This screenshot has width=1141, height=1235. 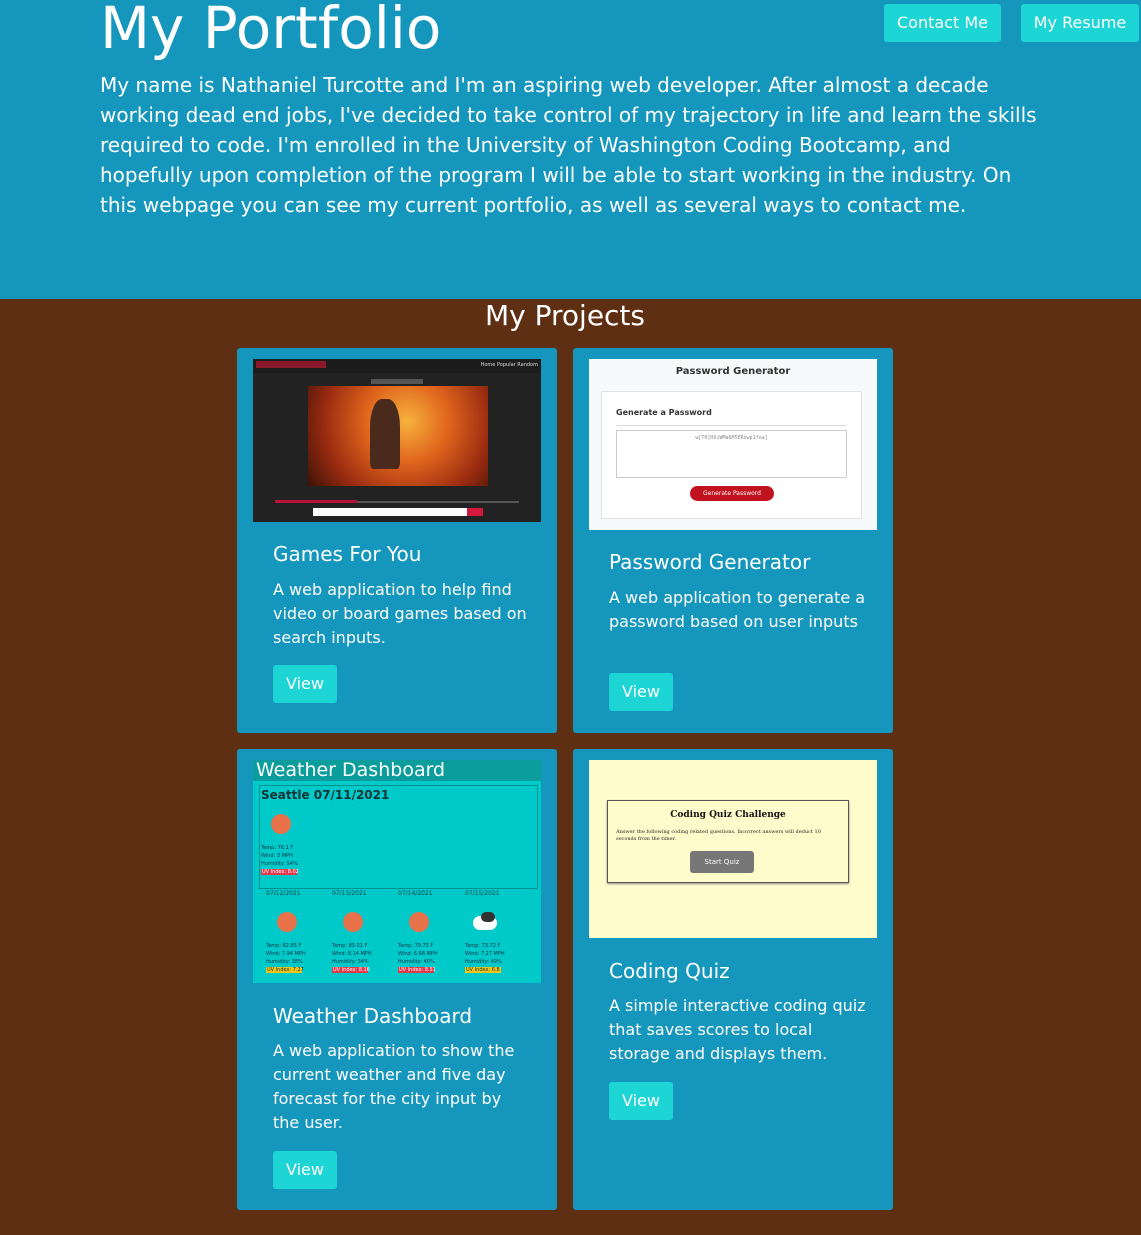 What do you see at coordinates (325, 795) in the screenshot?
I see `wd-city-date: Seattle 07/11/2021` at bounding box center [325, 795].